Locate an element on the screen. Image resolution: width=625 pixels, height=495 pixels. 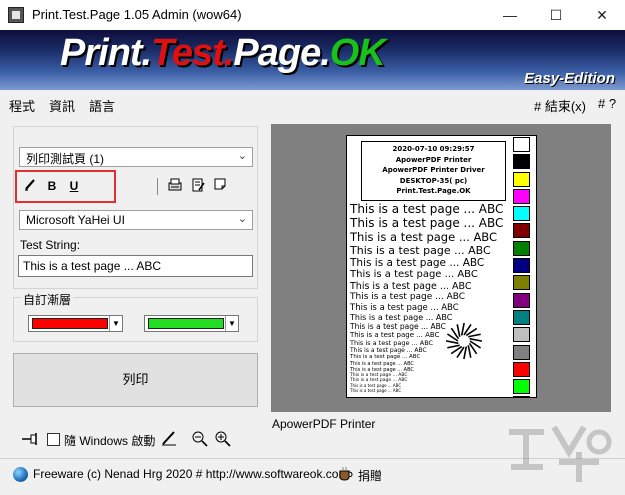
test-string-input: This is a test page ... ABC is located at coordinates (135, 266).